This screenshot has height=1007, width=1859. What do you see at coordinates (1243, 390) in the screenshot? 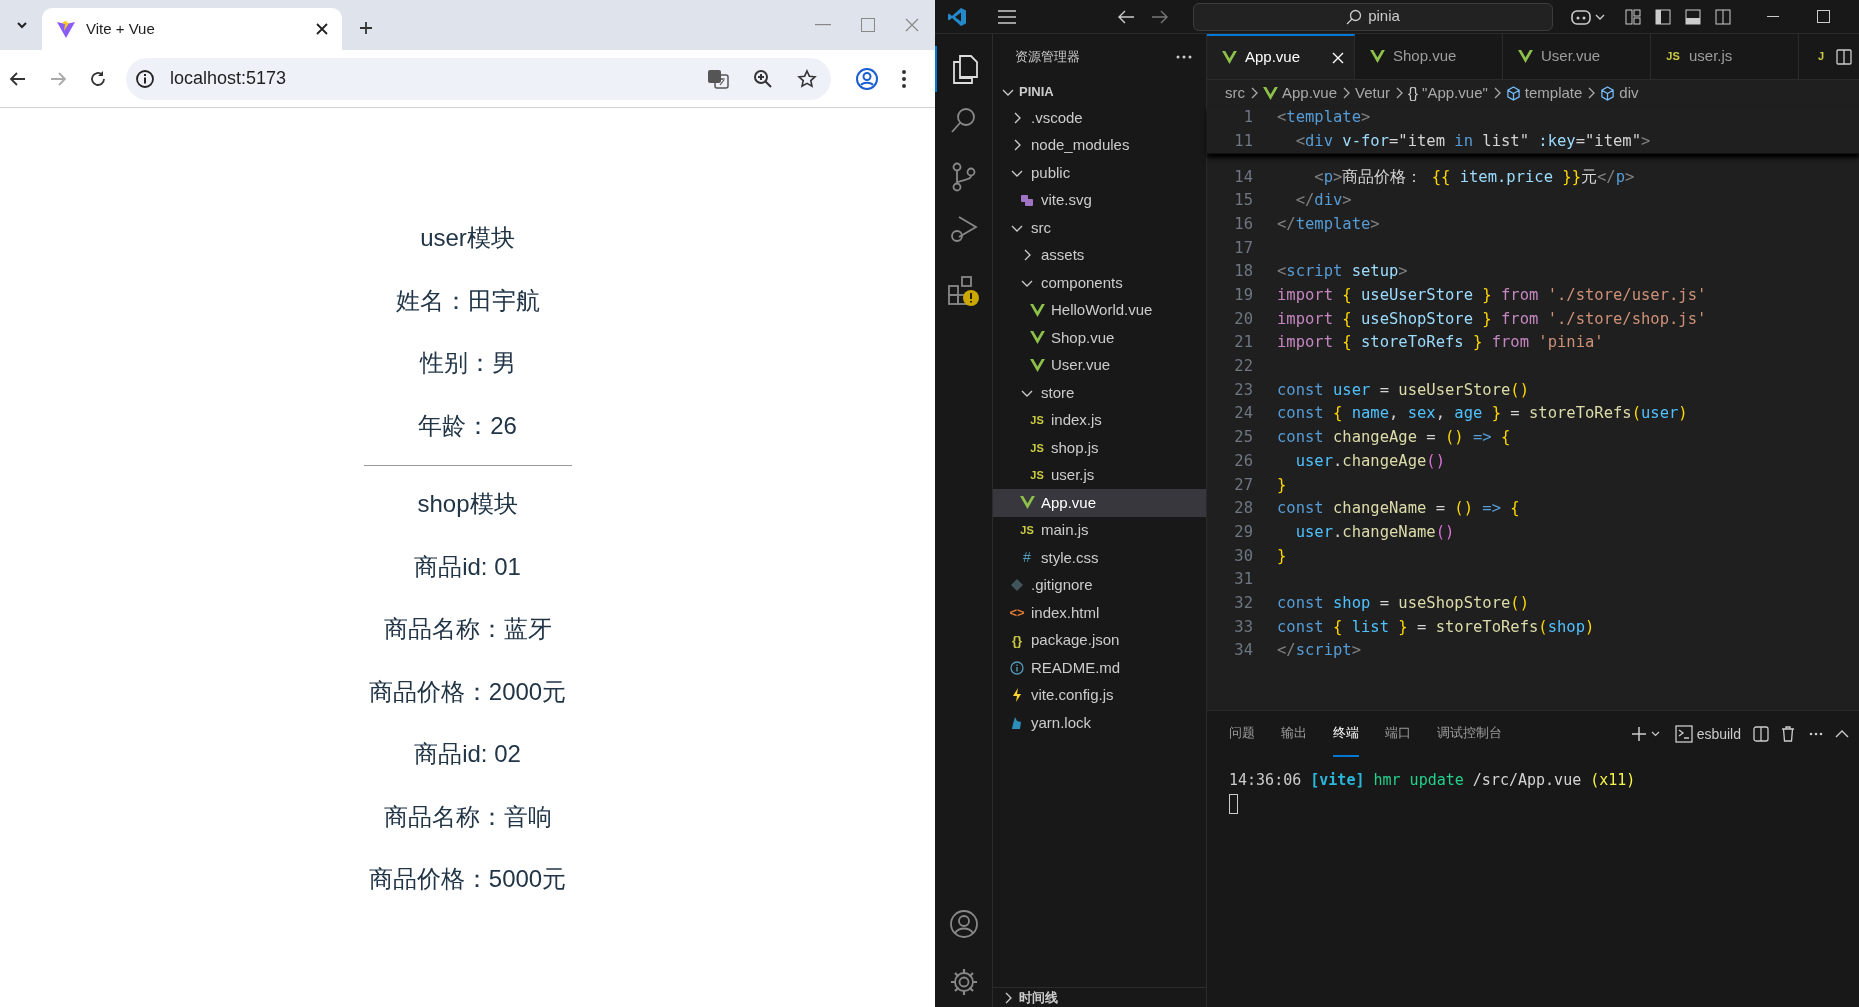
I see `line-number: 23` at bounding box center [1243, 390].